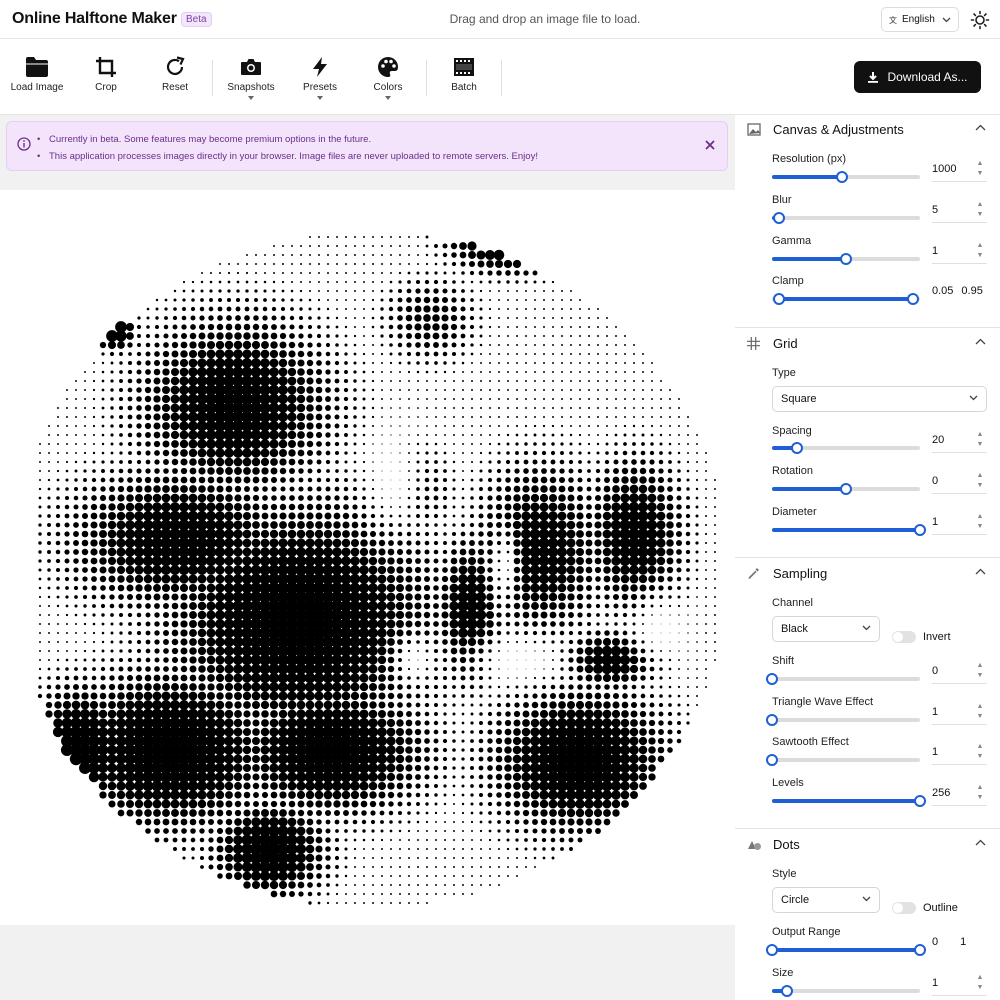  Describe the element at coordinates (846, 218) in the screenshot. I see `blur-slider` at that location.